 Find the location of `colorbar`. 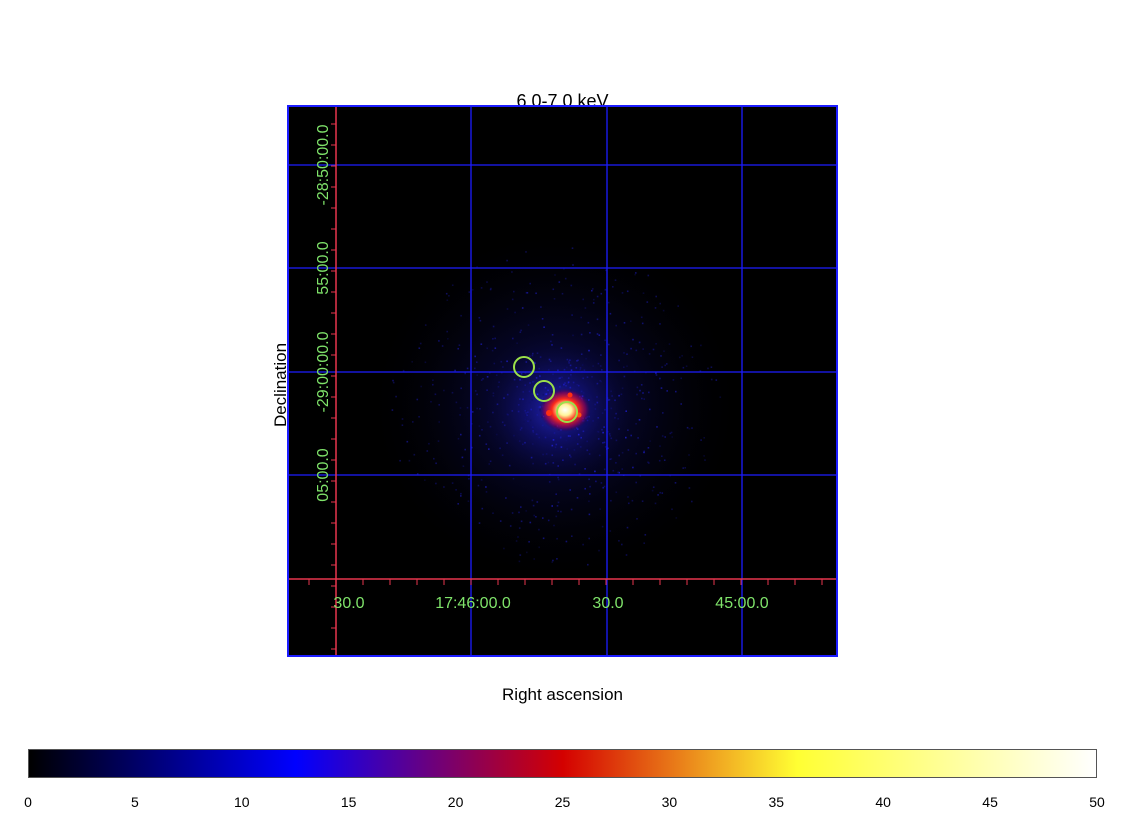

colorbar is located at coordinates (562, 763).